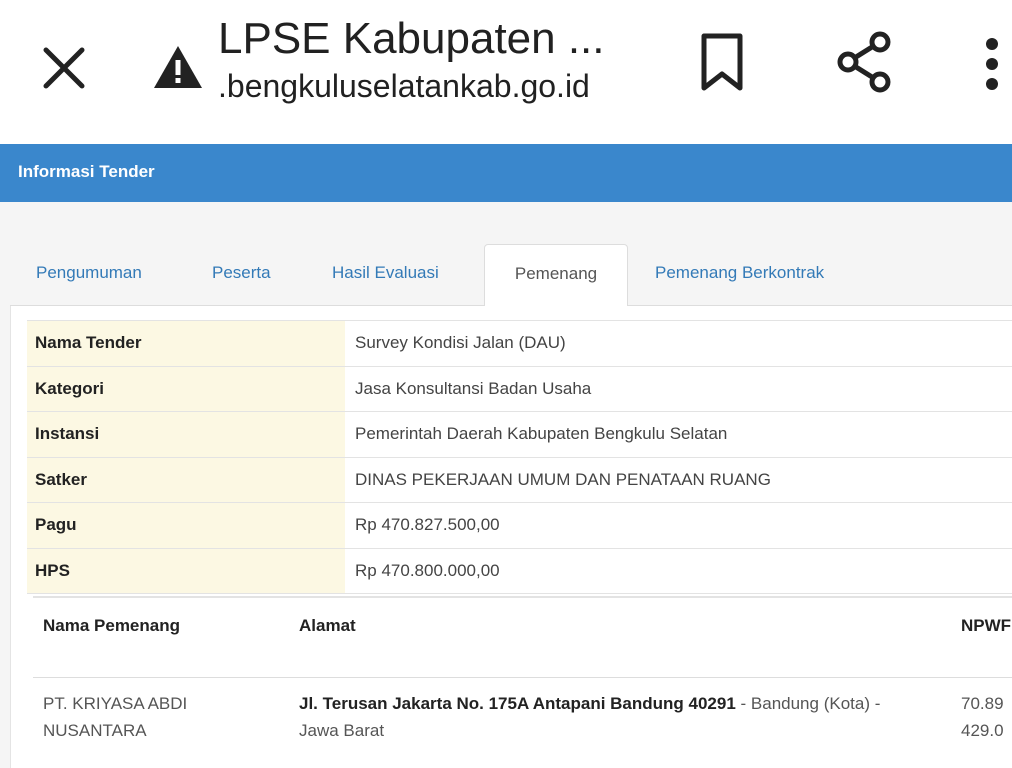  What do you see at coordinates (992, 64) in the screenshot?
I see `more-vert-icon` at bounding box center [992, 64].